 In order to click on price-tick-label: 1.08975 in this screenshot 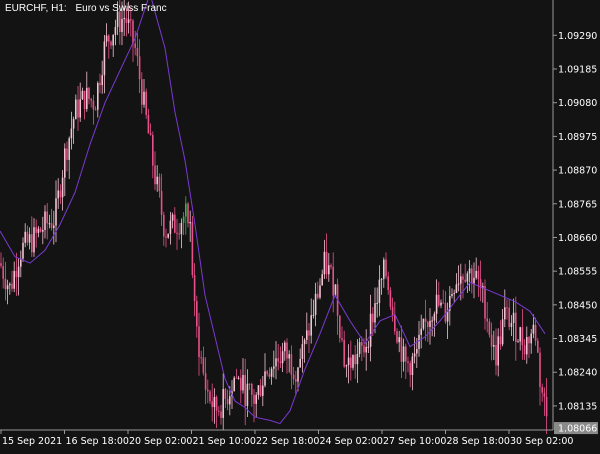, I will do `click(577, 137)`.